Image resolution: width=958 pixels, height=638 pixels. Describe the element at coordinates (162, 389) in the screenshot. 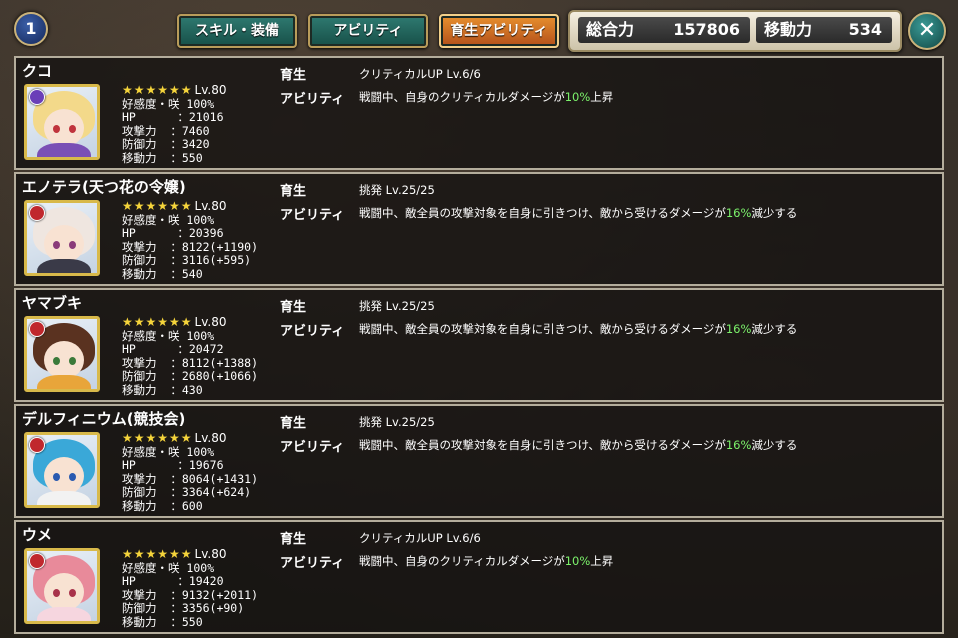

I see `movement-stat-line: 移動力 ：430` at that location.